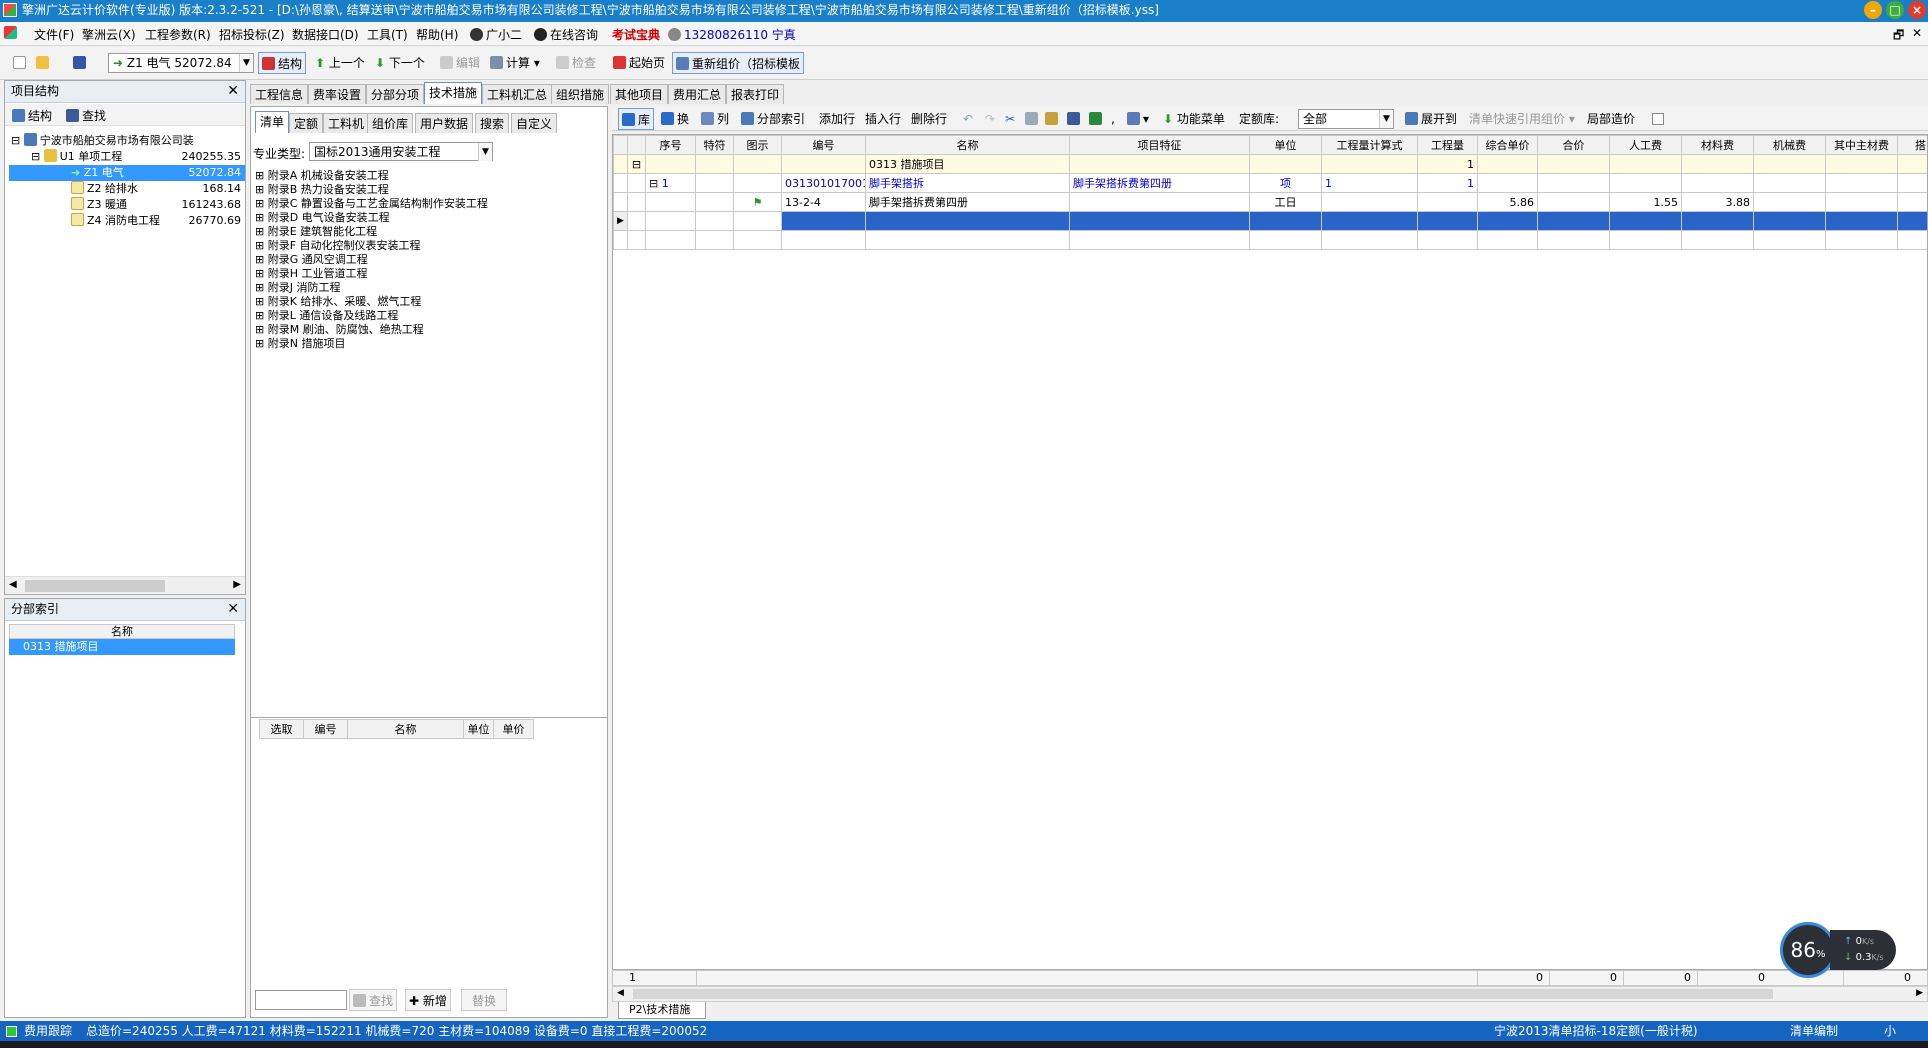  Describe the element at coordinates (1270, 164) in the screenshot. I see `table-row: ⊟ 0313 措施项目 1` at that location.